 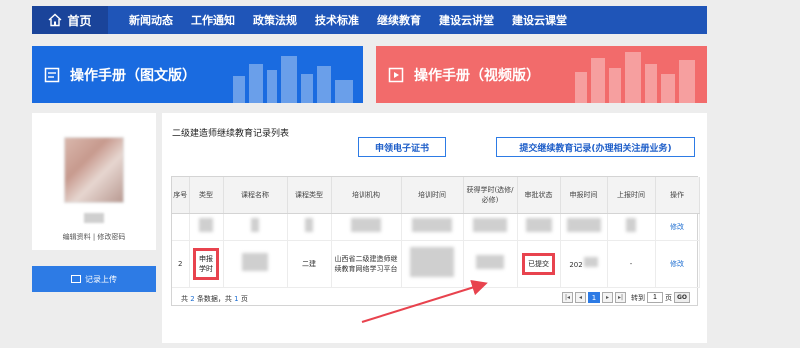 I want to click on goto-label: 转到, so click(x=637, y=297).